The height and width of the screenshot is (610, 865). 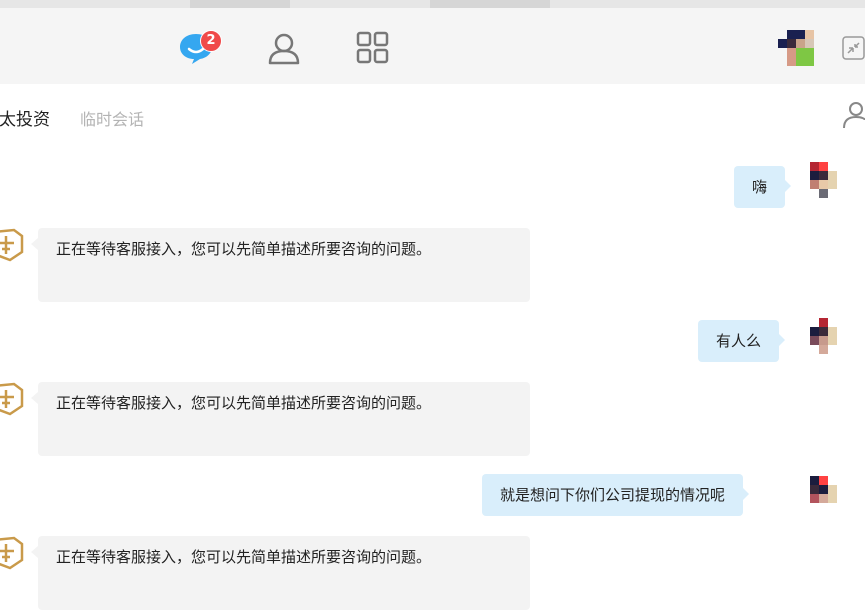 I want to click on message-bubble-me: 有人么, so click(x=742, y=341).